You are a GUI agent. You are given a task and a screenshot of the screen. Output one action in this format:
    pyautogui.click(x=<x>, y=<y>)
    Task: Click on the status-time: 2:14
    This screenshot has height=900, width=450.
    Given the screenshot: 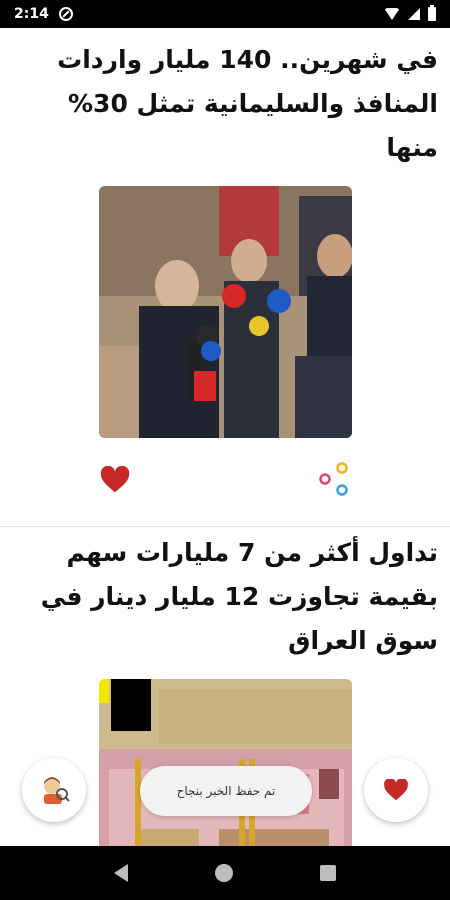 What is the action you would take?
    pyautogui.click(x=31, y=14)
    